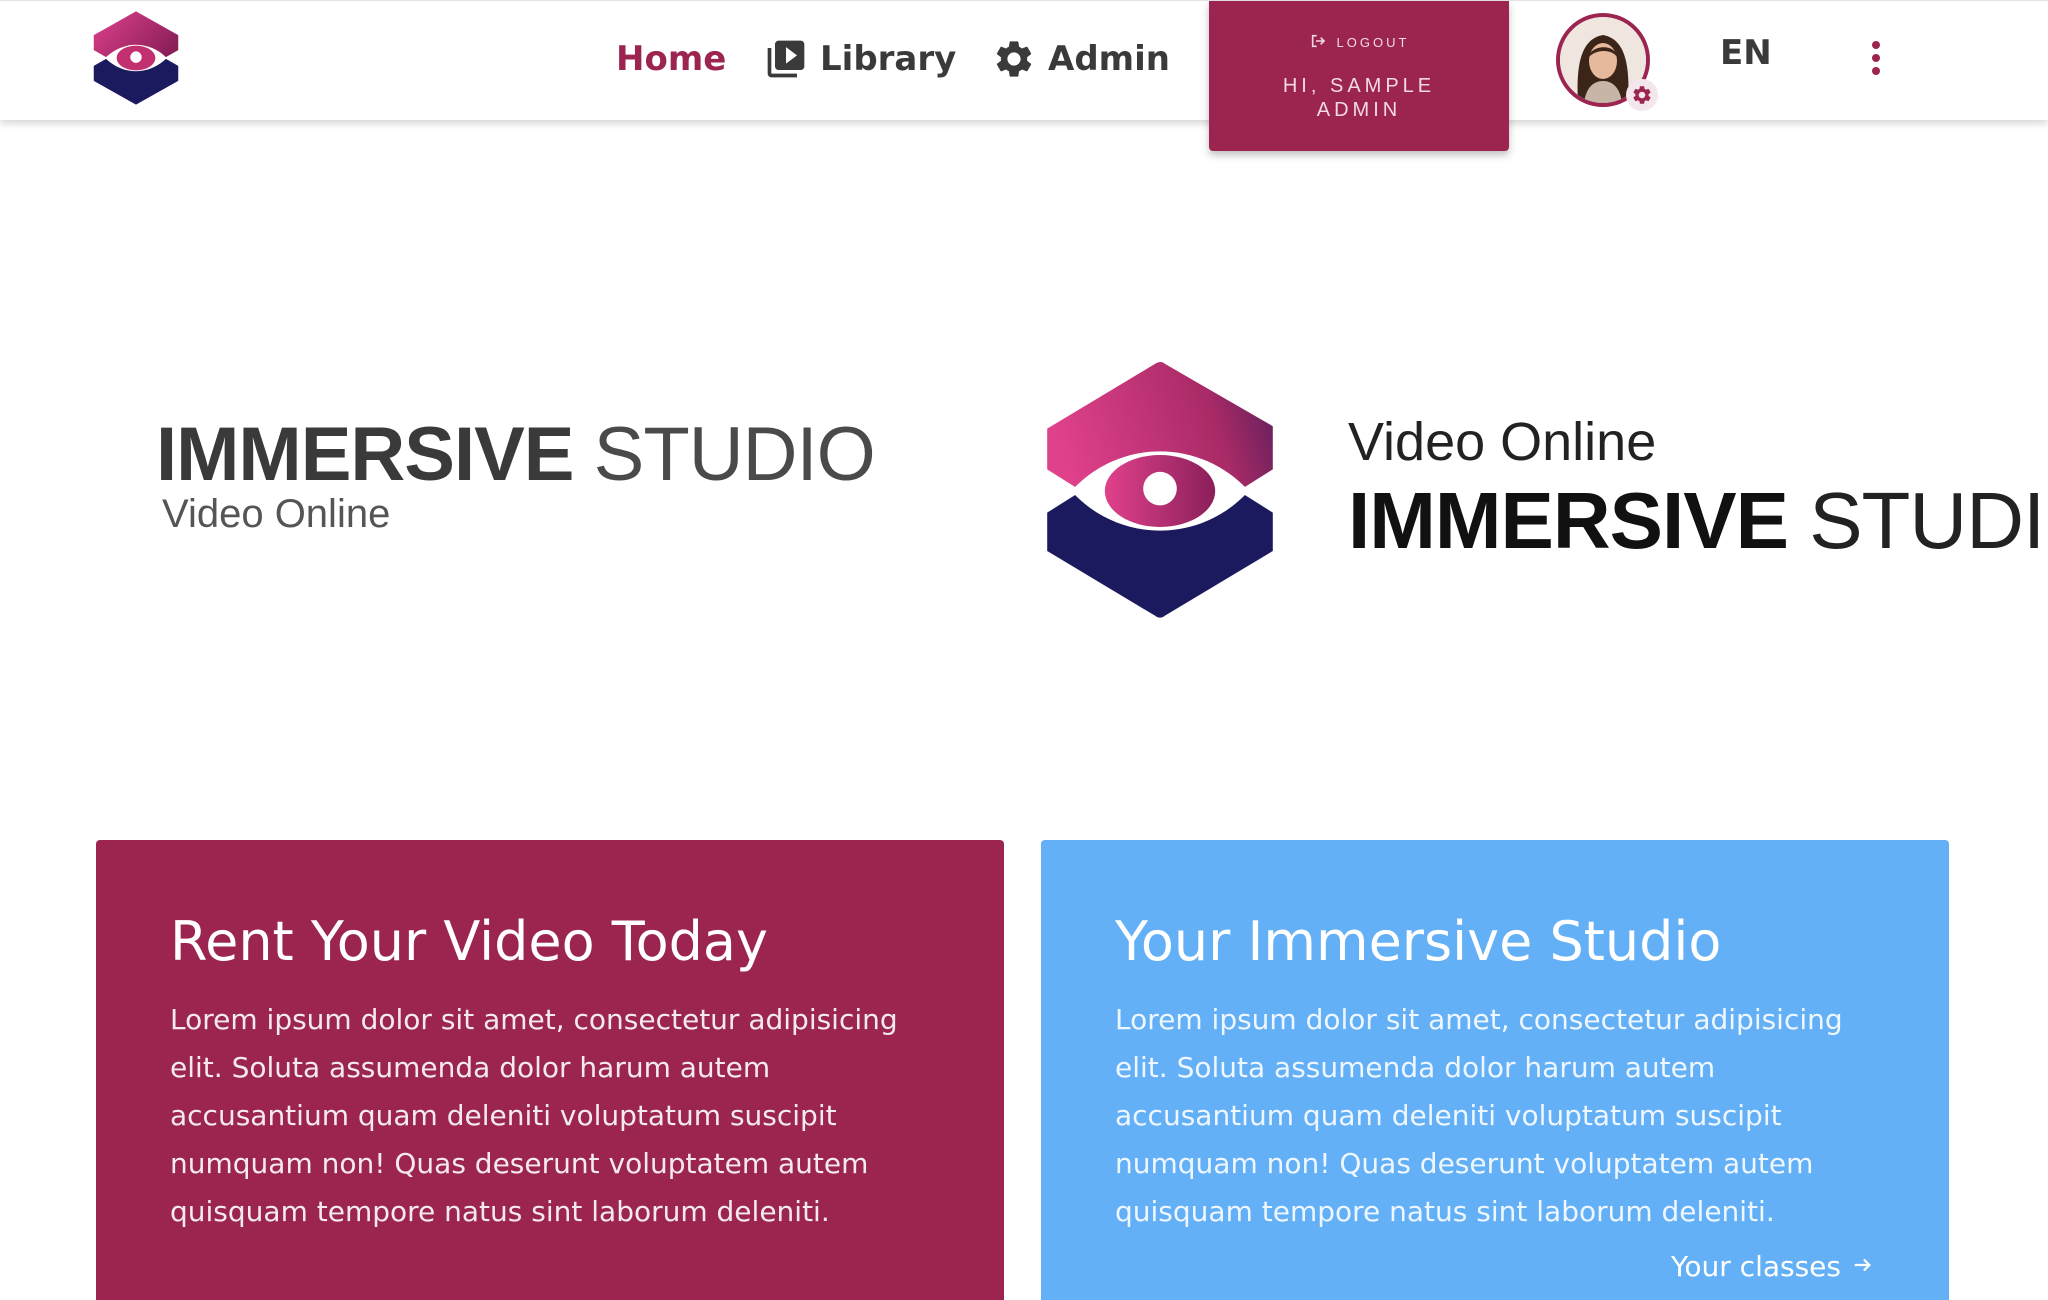 The image size is (2048, 1300). Describe the element at coordinates (469, 941) in the screenshot. I see `card-title: Rent Your Video Today` at that location.